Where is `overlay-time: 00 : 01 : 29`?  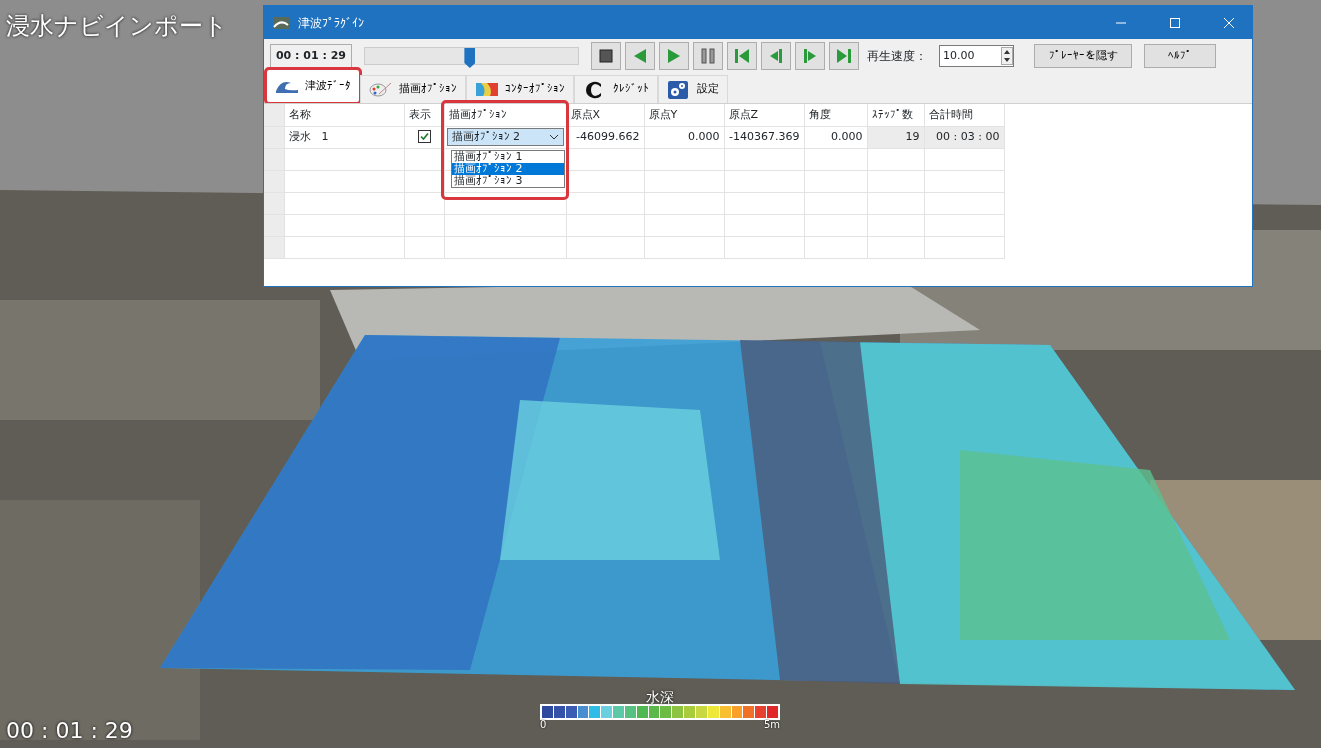
overlay-time: 00 : 01 : 29 is located at coordinates (69, 731).